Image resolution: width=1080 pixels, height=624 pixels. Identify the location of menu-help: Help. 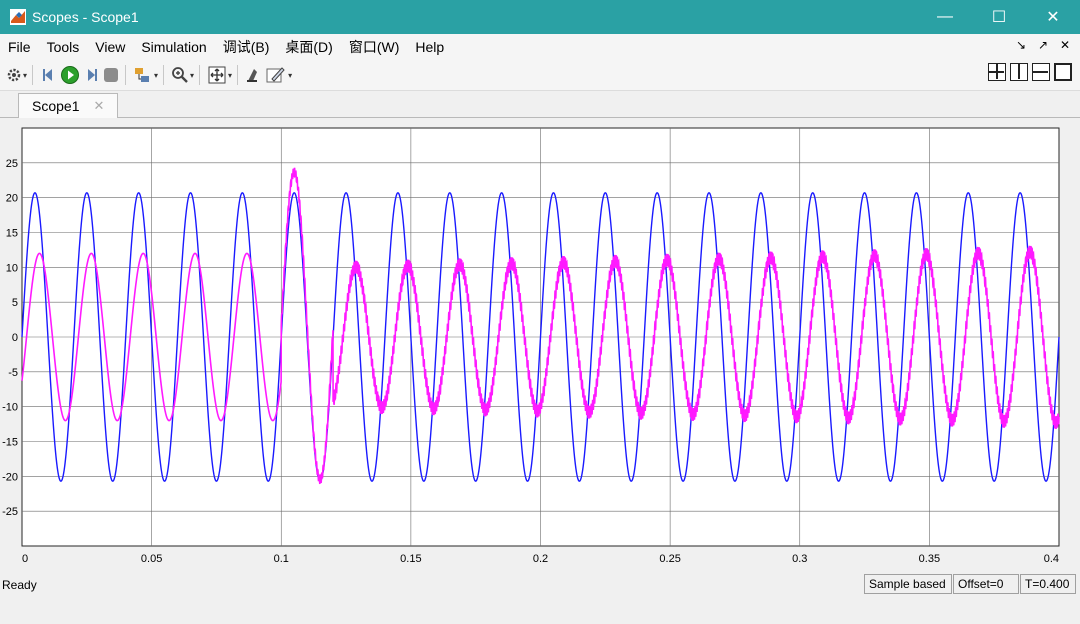
(429, 47).